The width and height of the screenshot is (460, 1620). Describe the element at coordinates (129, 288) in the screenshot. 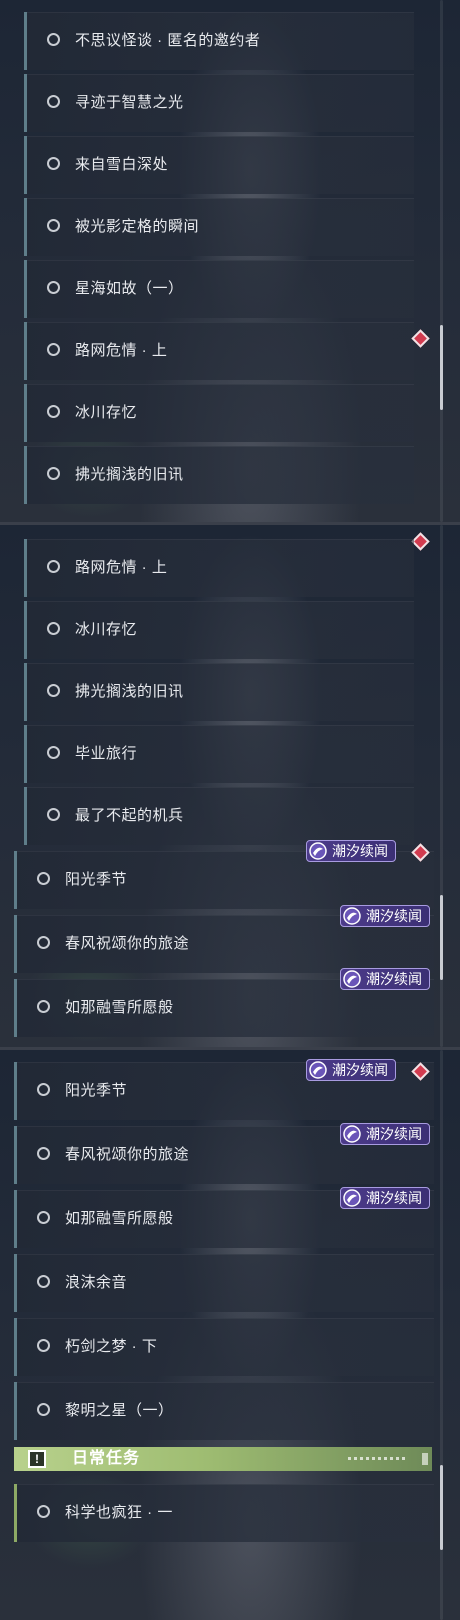

I see `quest-name: 星海如故（一）` at that location.